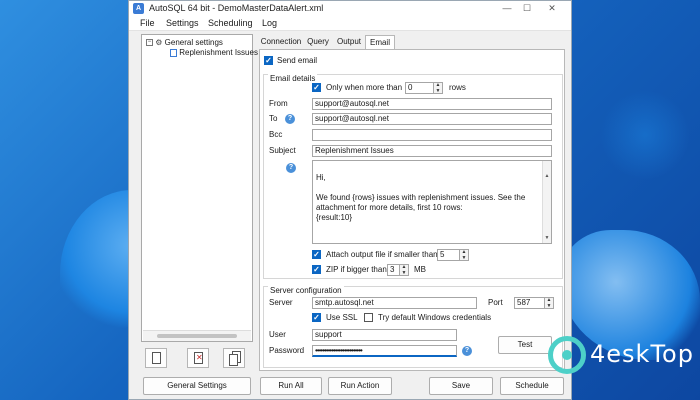 The width and height of the screenshot is (700, 400). What do you see at coordinates (316, 317) in the screenshot?
I see `use-ssl-checkbox: ✓` at bounding box center [316, 317].